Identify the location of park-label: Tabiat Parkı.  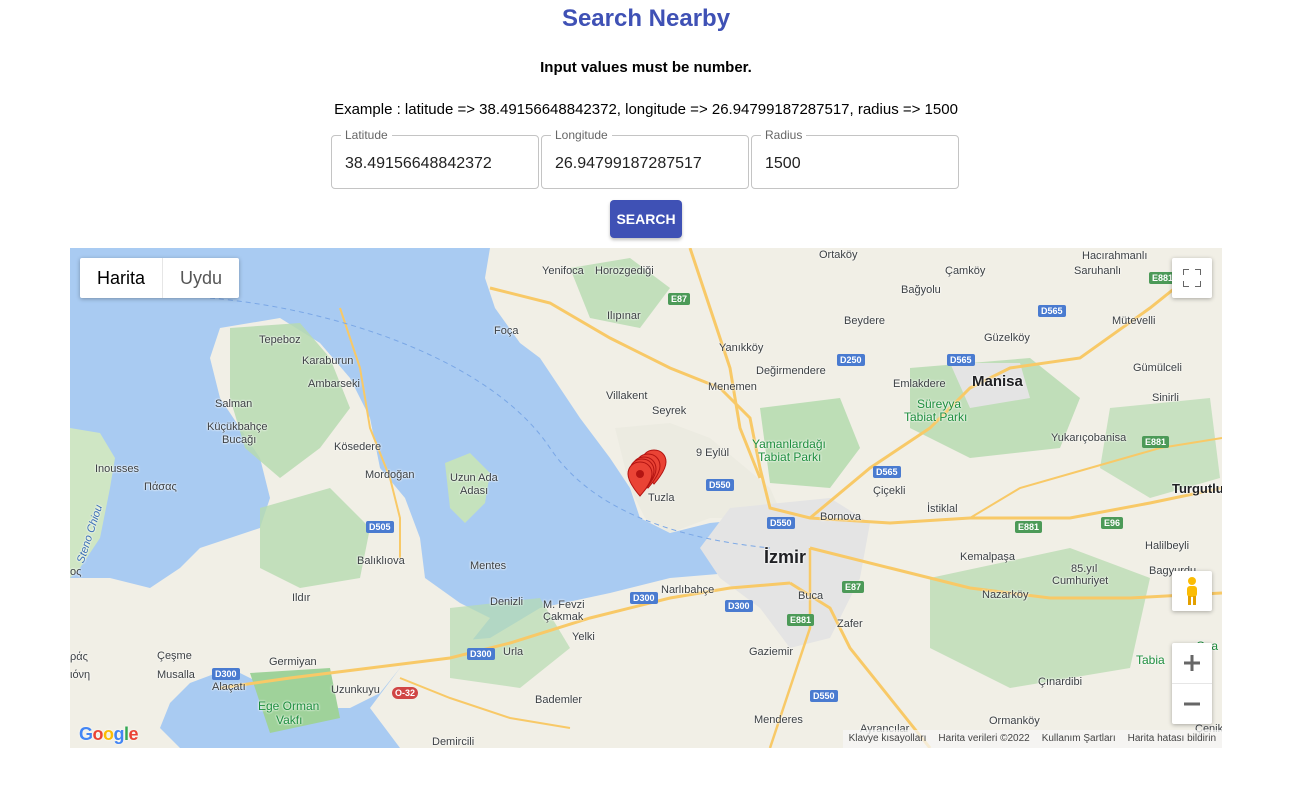
(790, 457).